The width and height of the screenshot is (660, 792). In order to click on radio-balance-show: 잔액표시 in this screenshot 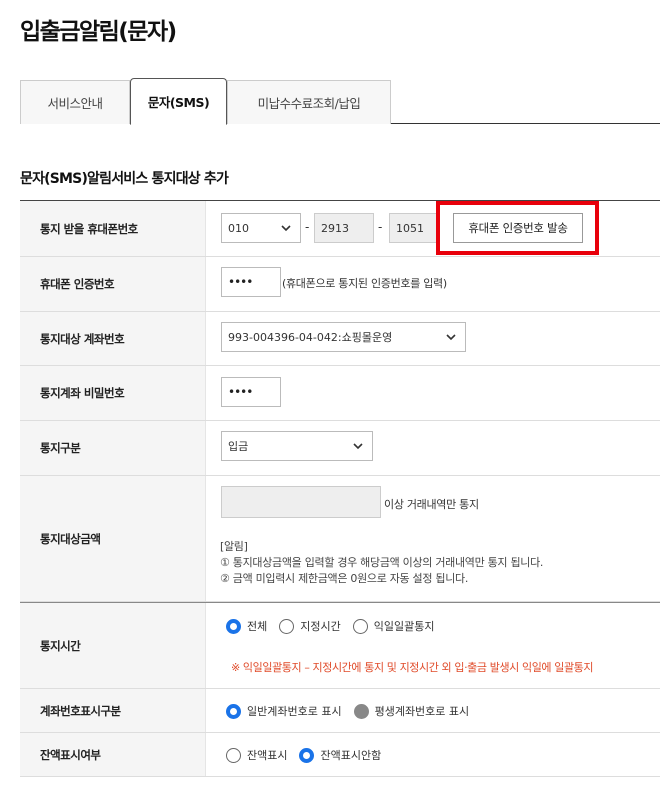, I will do `click(256, 755)`.